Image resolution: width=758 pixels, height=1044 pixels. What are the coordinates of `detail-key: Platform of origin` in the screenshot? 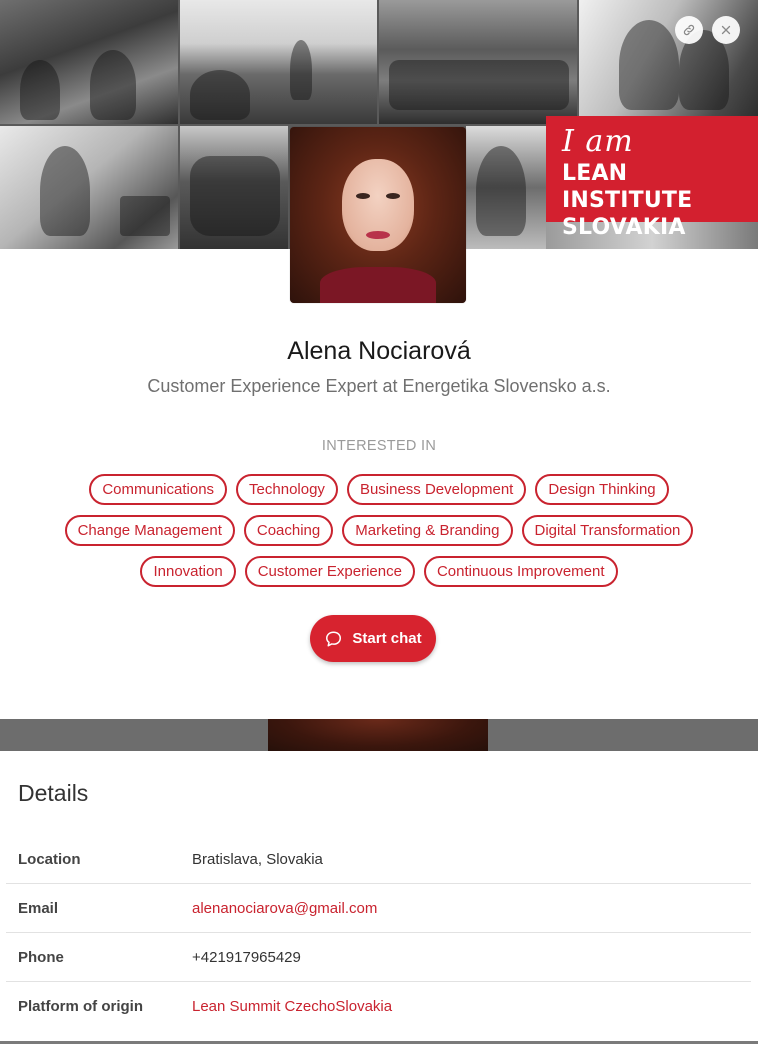 It's located at (80, 1006).